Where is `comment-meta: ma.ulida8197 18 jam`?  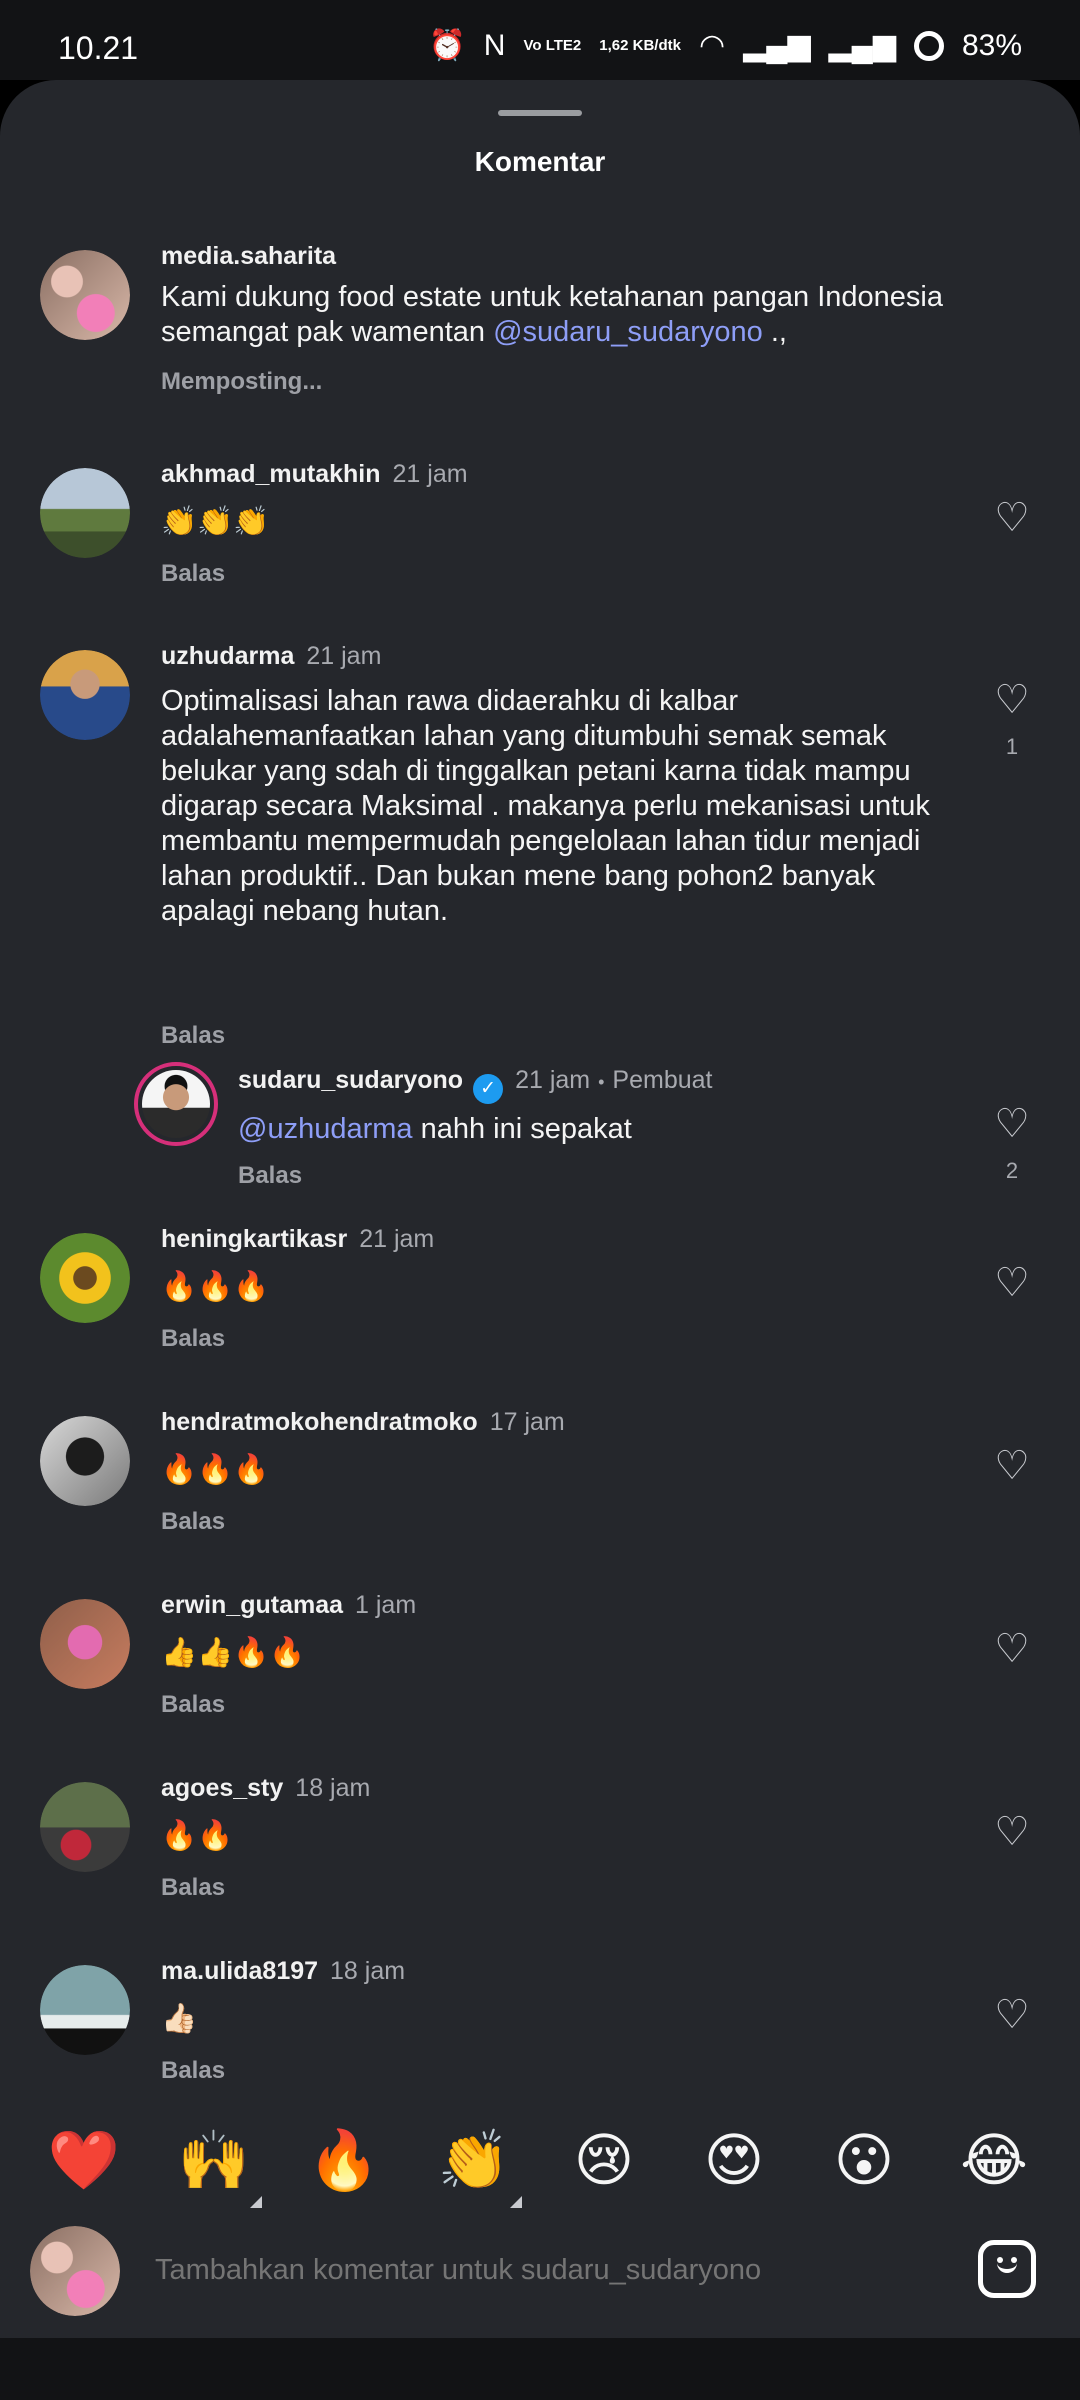
comment-meta: ma.ulida8197 18 jam is located at coordinates (283, 1971).